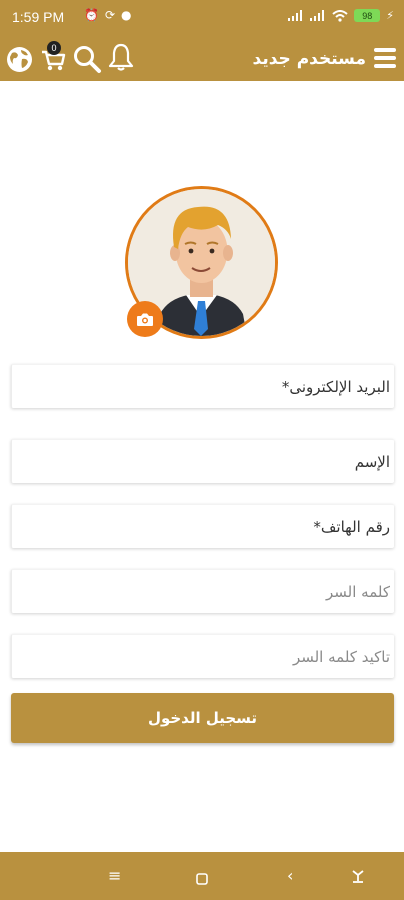 This screenshot has height=900, width=404. I want to click on system-nav-bar: ≡ ‹, so click(202, 876).